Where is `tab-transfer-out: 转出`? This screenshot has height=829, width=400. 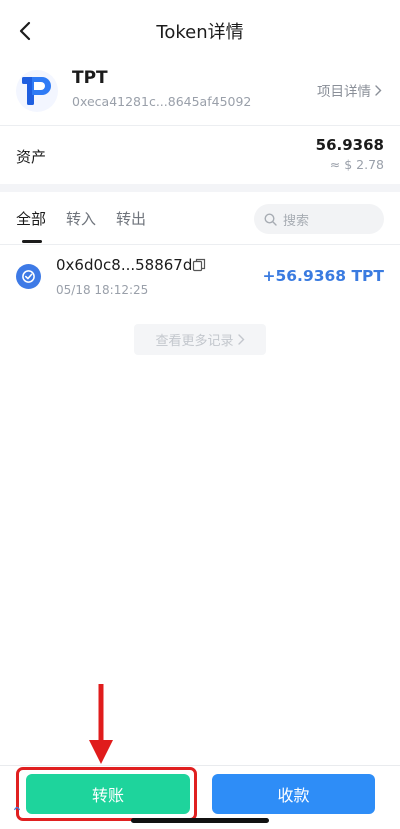
tab-transfer-out: 转出 is located at coordinates (131, 218).